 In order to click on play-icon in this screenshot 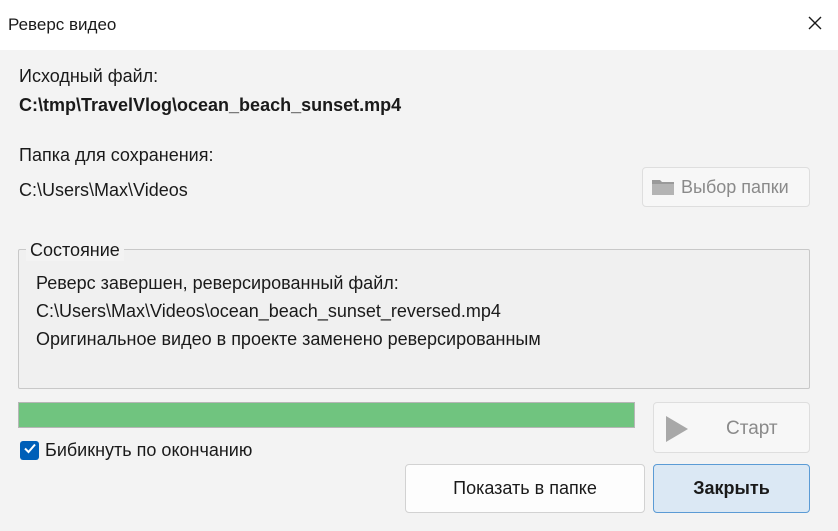, I will do `click(677, 432)`.